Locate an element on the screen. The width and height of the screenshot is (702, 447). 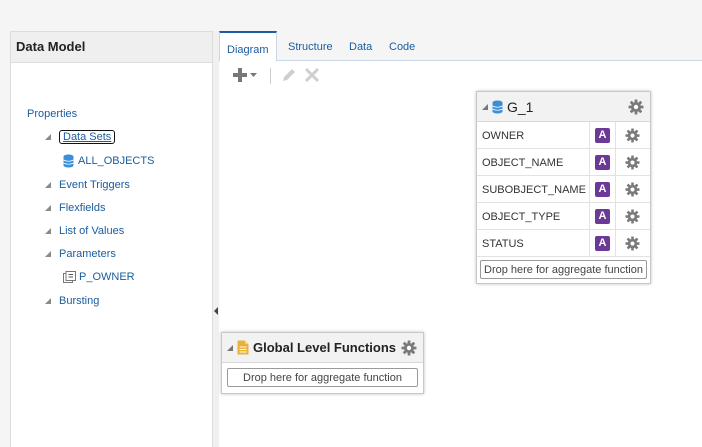
tree-item-flexfields: Flexfields is located at coordinates (75, 208).